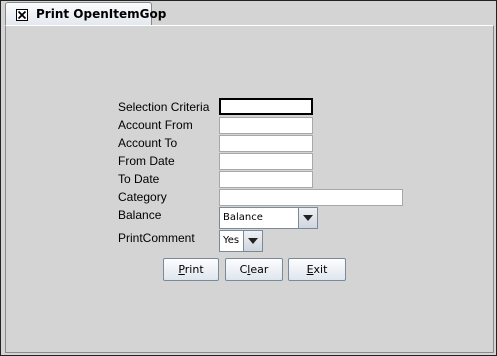  Describe the element at coordinates (142, 197) in the screenshot. I see `category-label: Category` at that location.